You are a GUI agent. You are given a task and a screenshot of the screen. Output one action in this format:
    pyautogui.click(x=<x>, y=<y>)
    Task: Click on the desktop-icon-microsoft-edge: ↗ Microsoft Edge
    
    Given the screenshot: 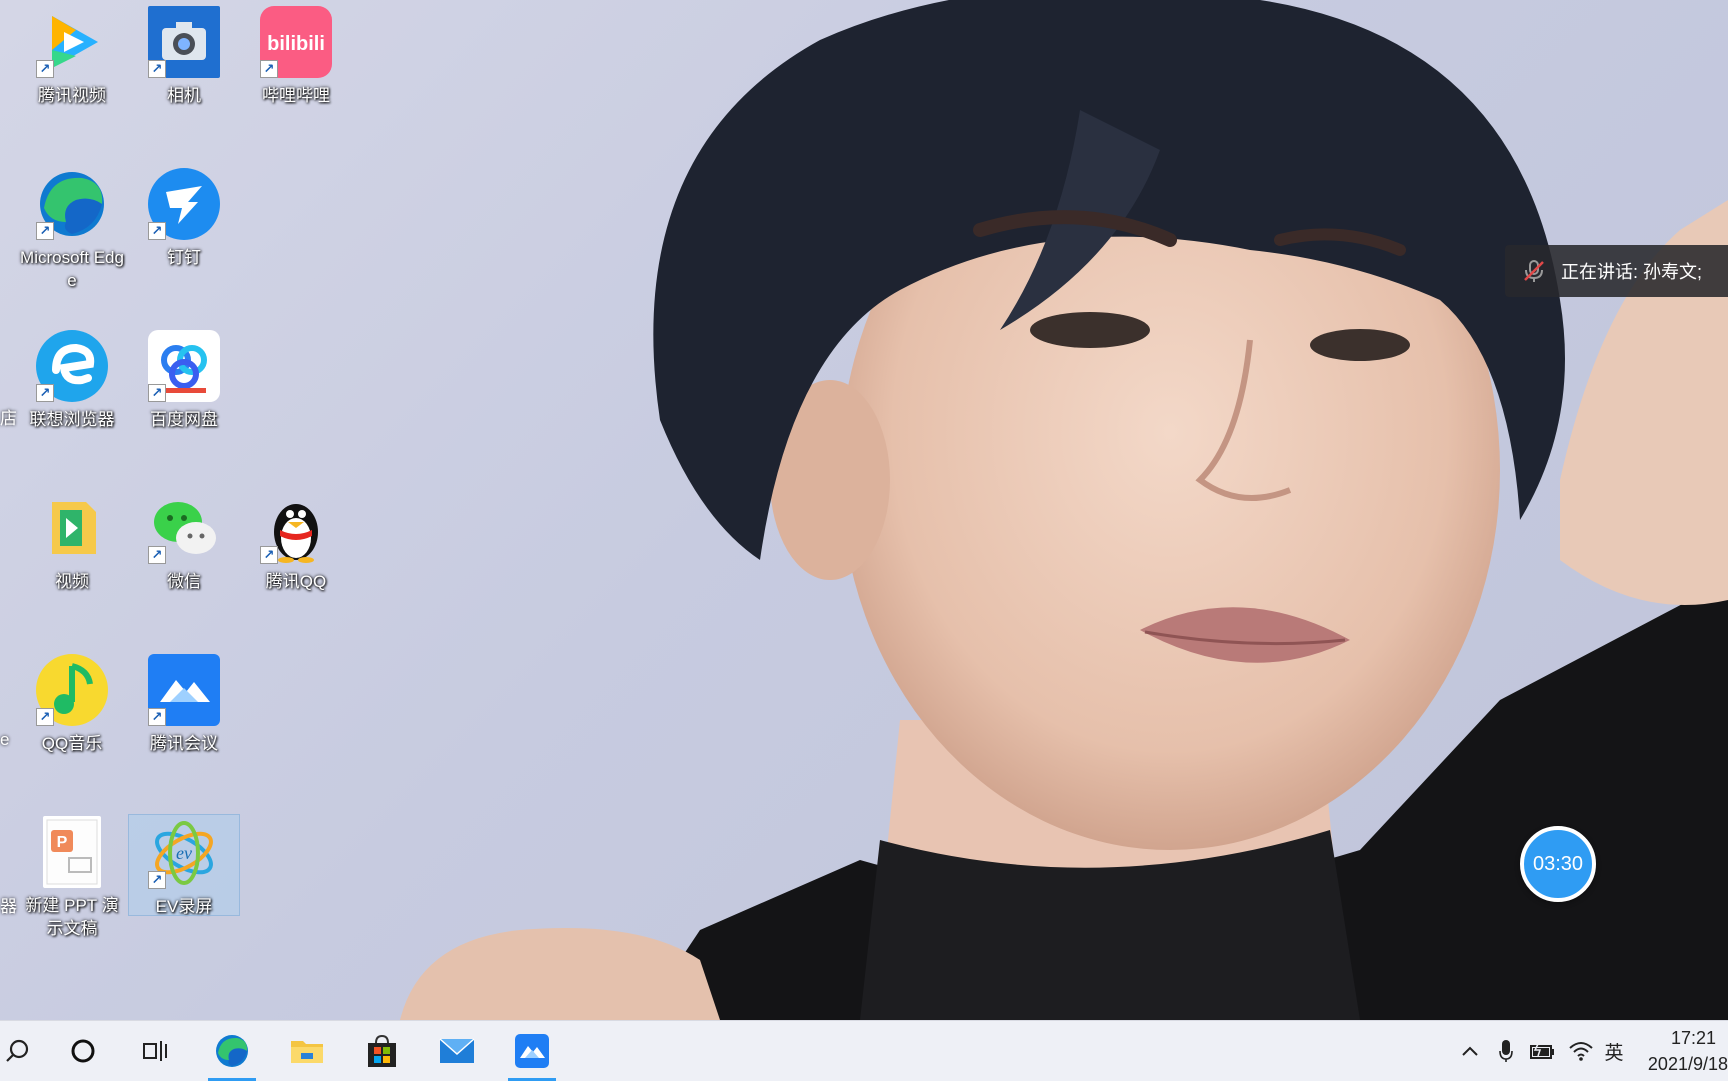 What is the action you would take?
    pyautogui.click(x=72, y=237)
    